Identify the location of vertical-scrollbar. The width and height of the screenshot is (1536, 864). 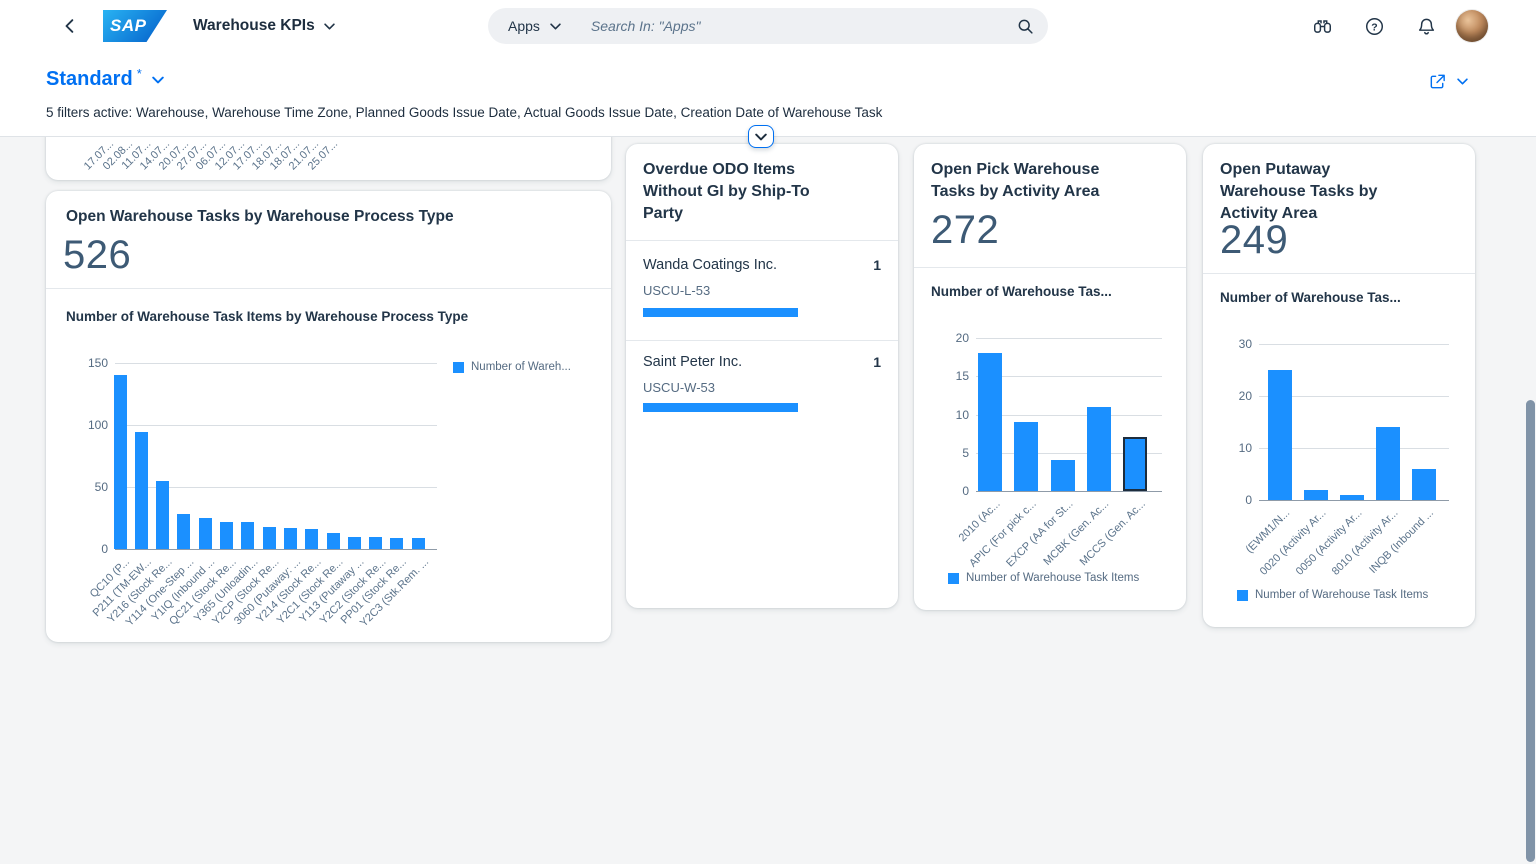
(1530, 631).